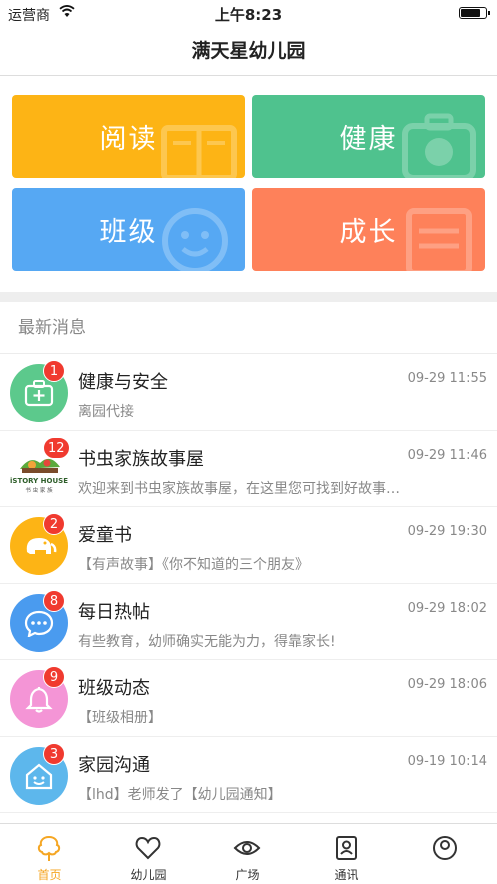  Describe the element at coordinates (247, 875) in the screenshot. I see `tab-label: 广场` at that location.